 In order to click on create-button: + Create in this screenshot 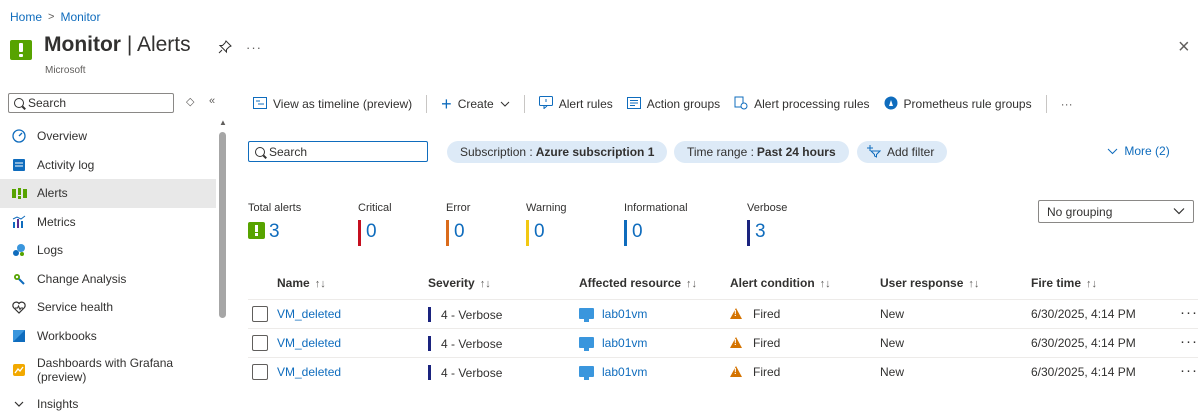, I will do `click(475, 104)`.